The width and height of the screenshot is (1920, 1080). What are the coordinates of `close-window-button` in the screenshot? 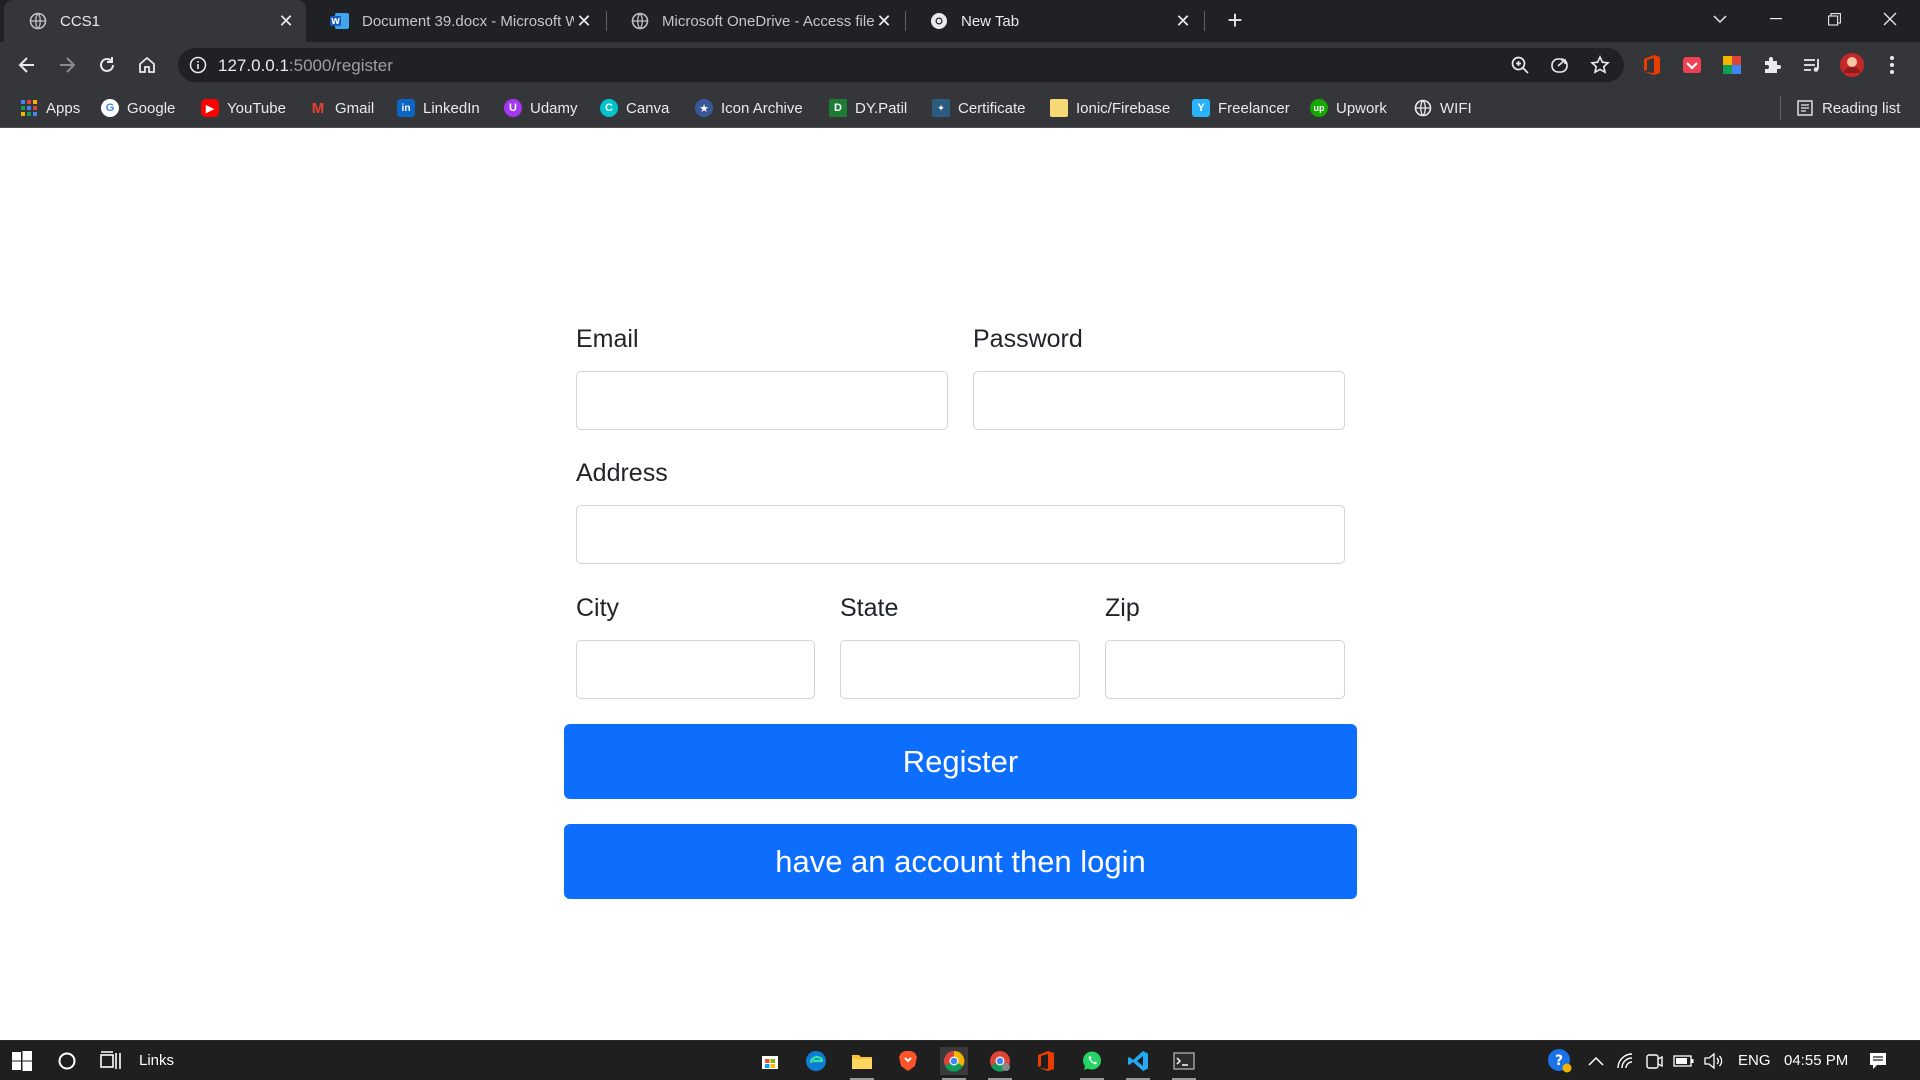 It's located at (1890, 19).